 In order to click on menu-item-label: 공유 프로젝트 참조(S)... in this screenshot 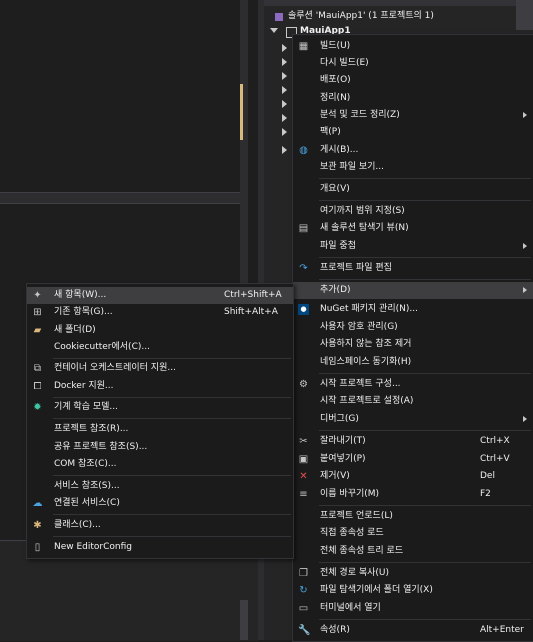, I will do `click(101, 447)`.